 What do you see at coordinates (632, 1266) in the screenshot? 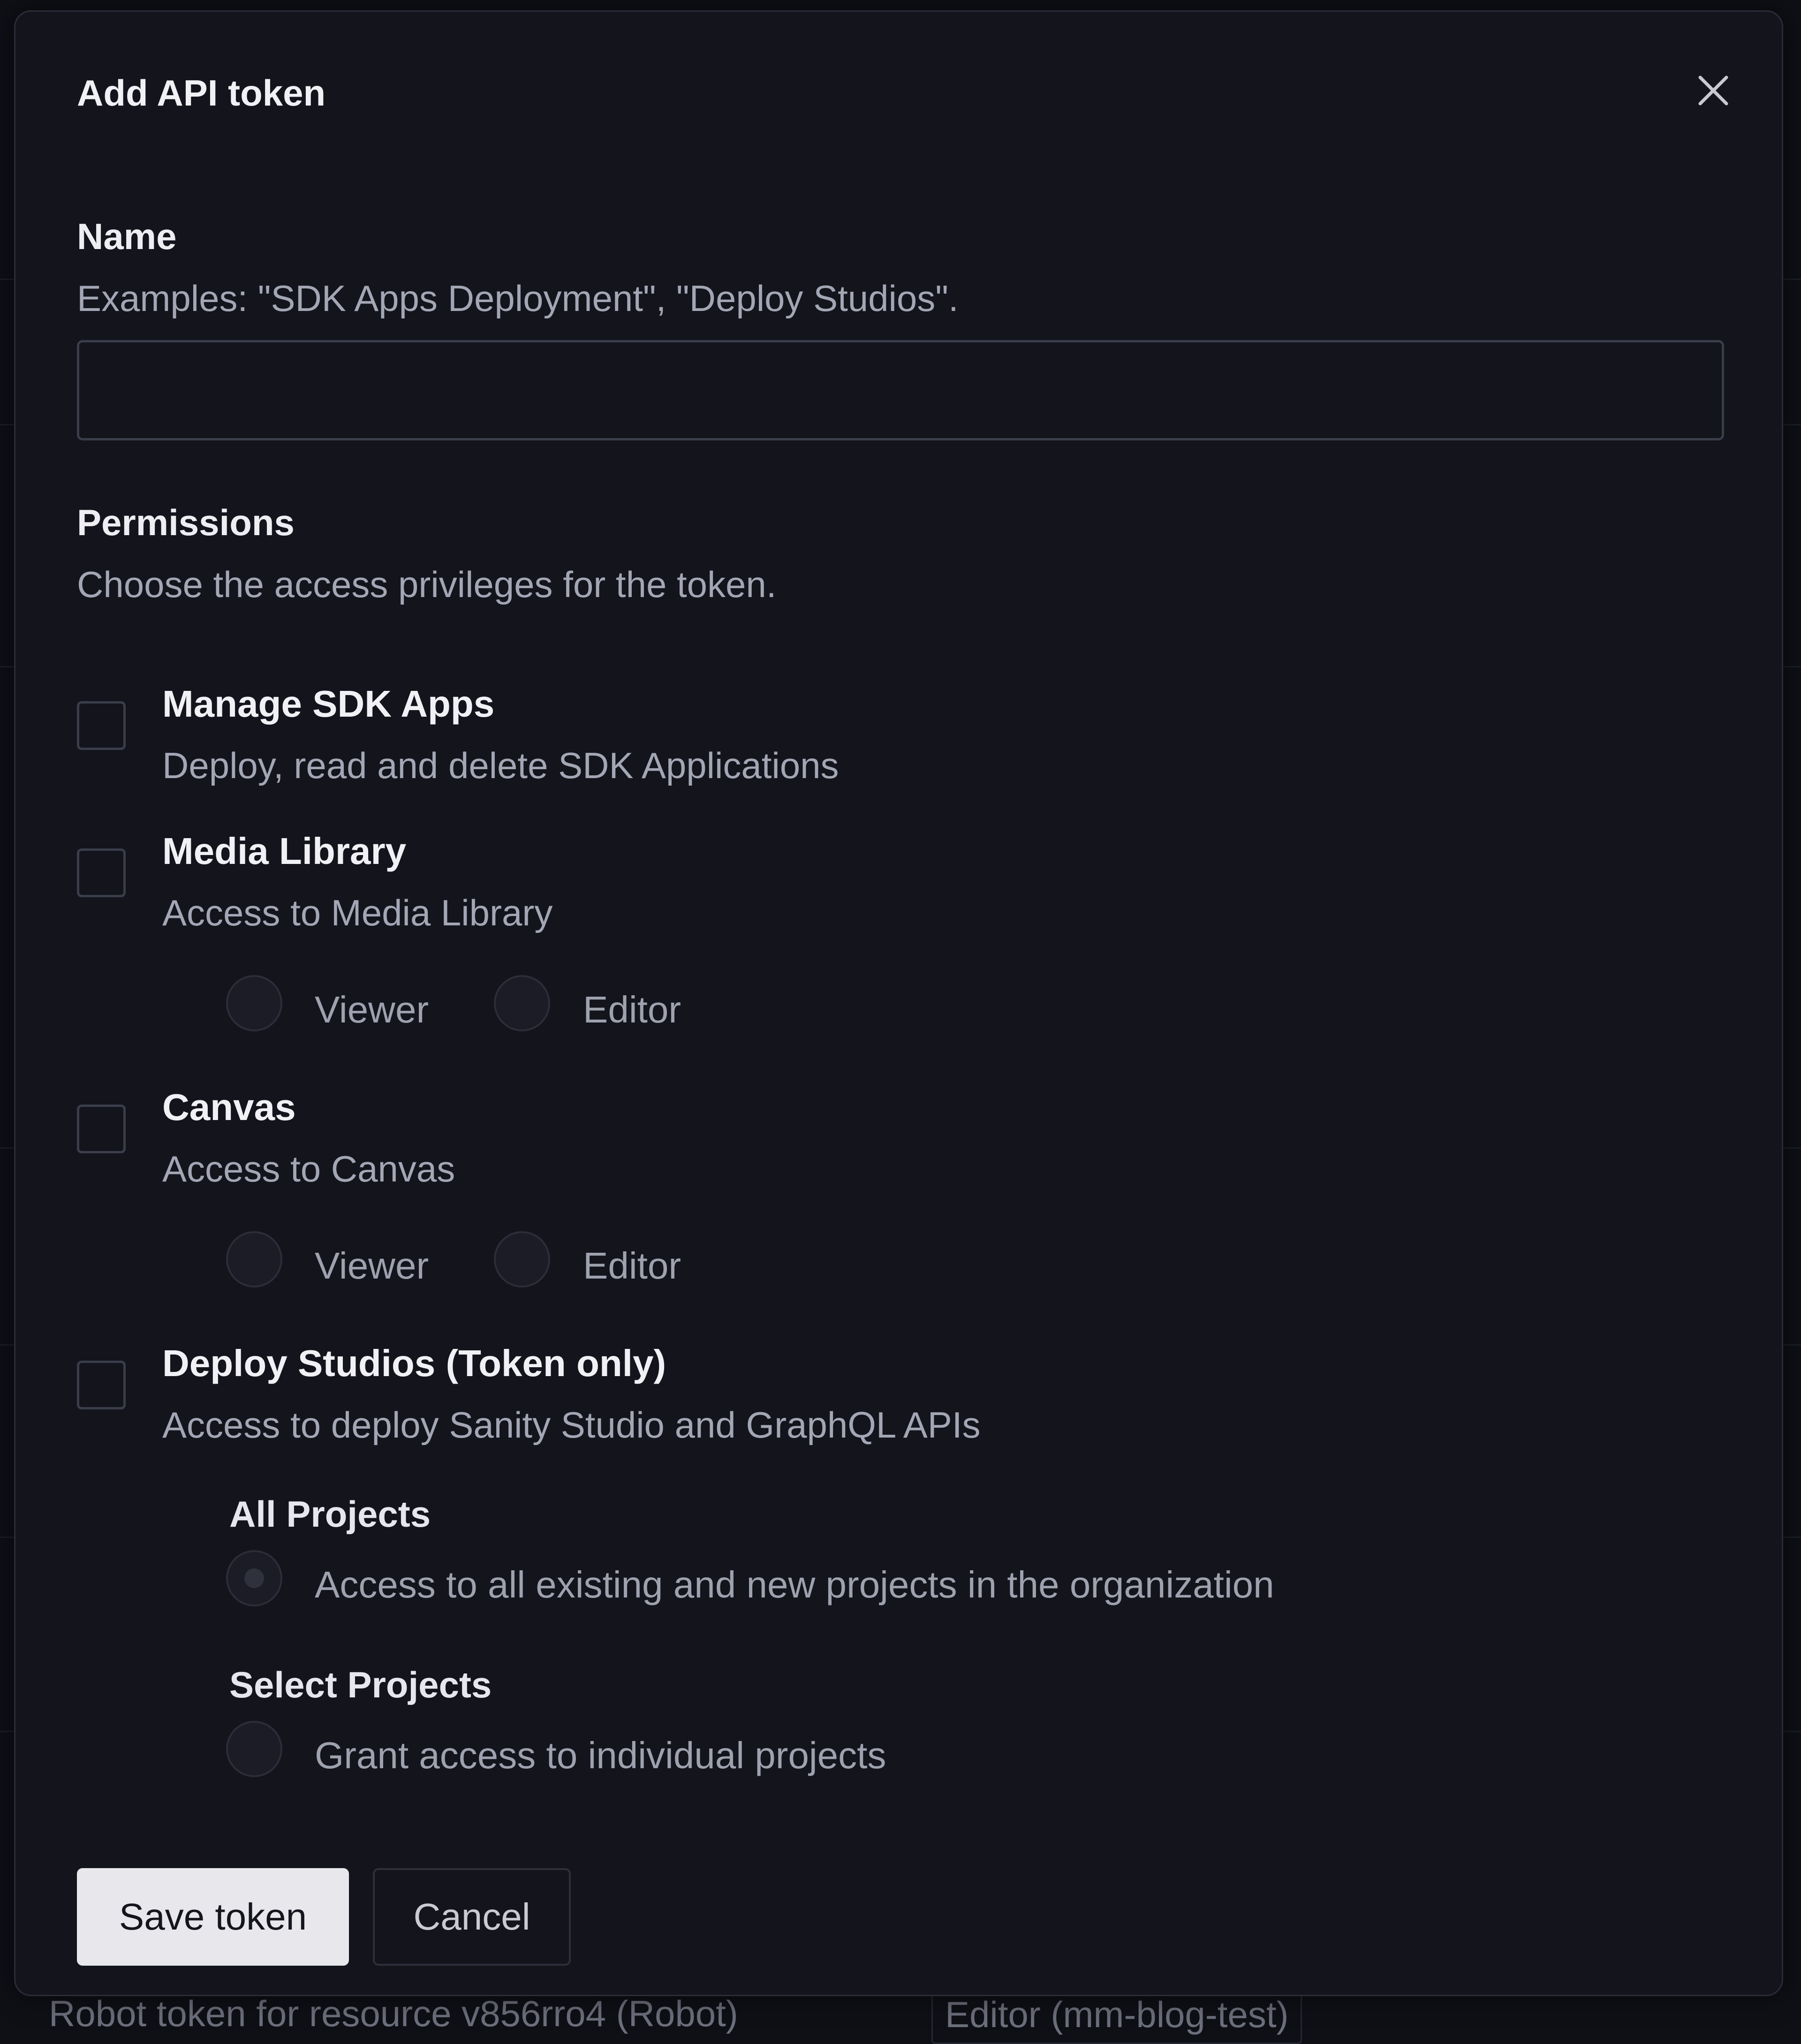
I see `canvas-editor-label: Editor` at bounding box center [632, 1266].